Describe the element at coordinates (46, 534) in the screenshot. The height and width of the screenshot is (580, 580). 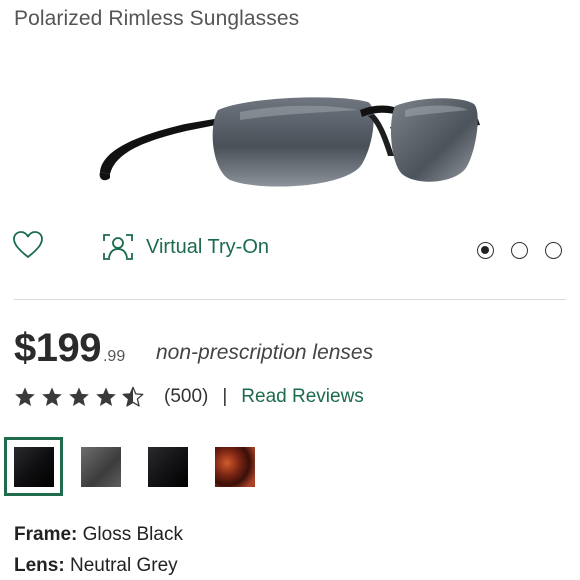
I see `frame-spec-label: Frame:` at that location.